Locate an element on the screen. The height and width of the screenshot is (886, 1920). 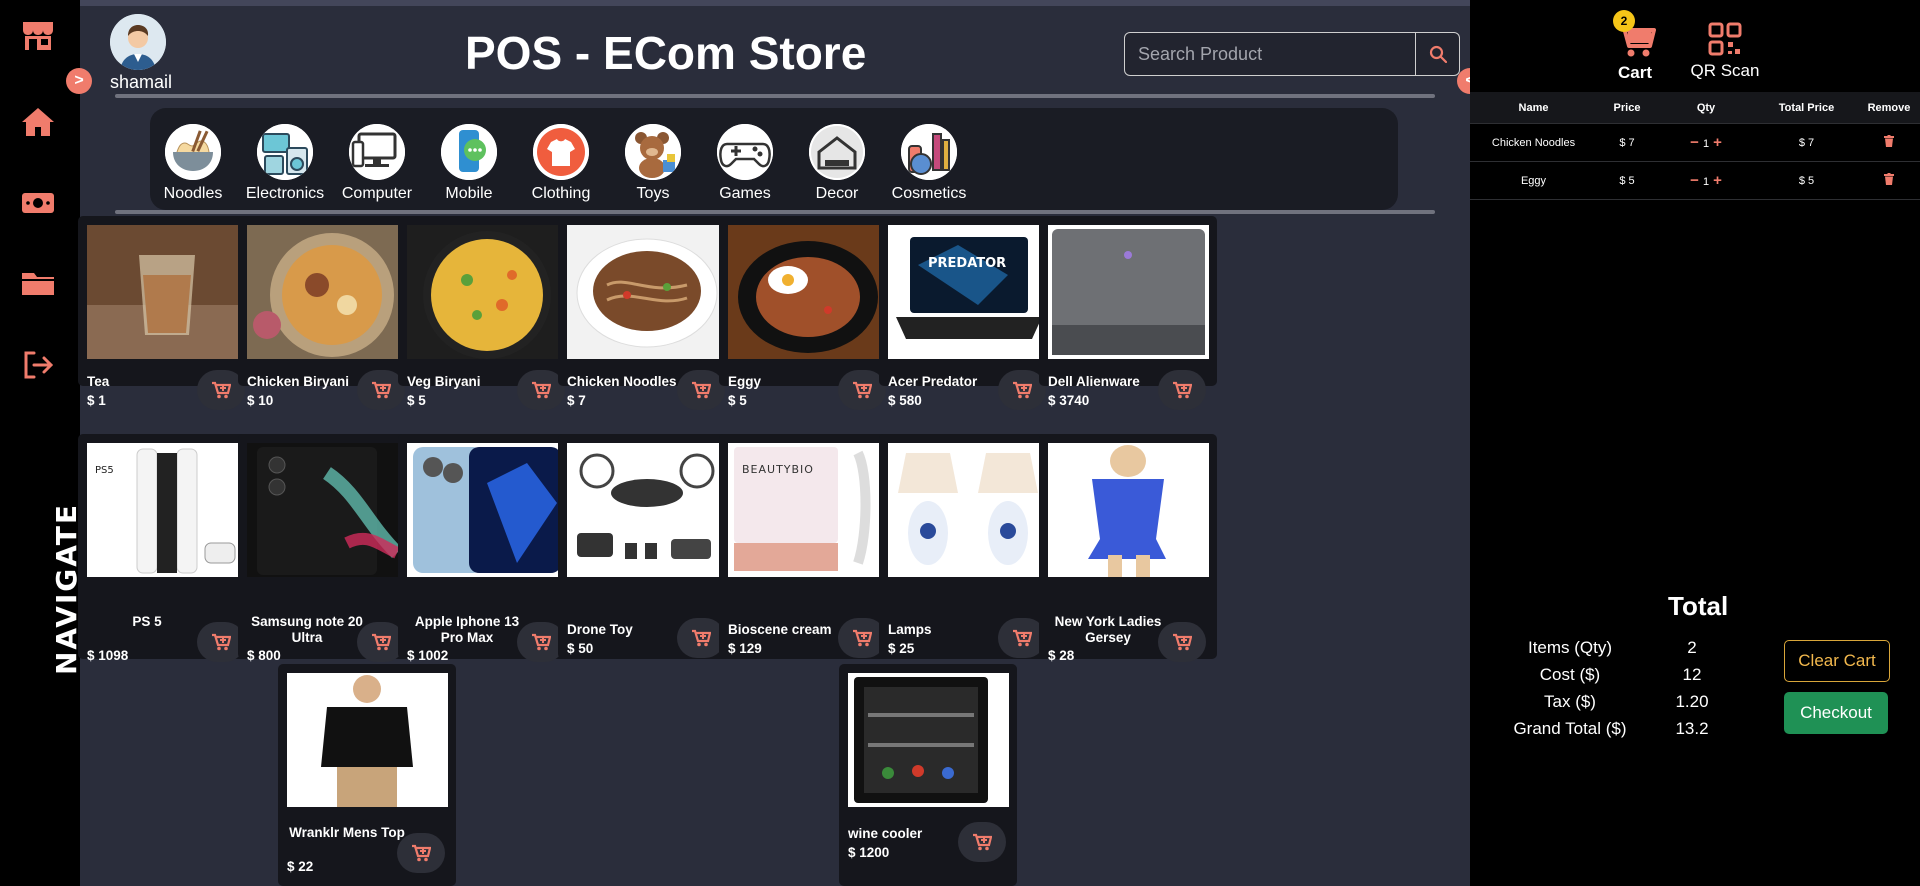
product-price: $ 25 is located at coordinates (901, 648).